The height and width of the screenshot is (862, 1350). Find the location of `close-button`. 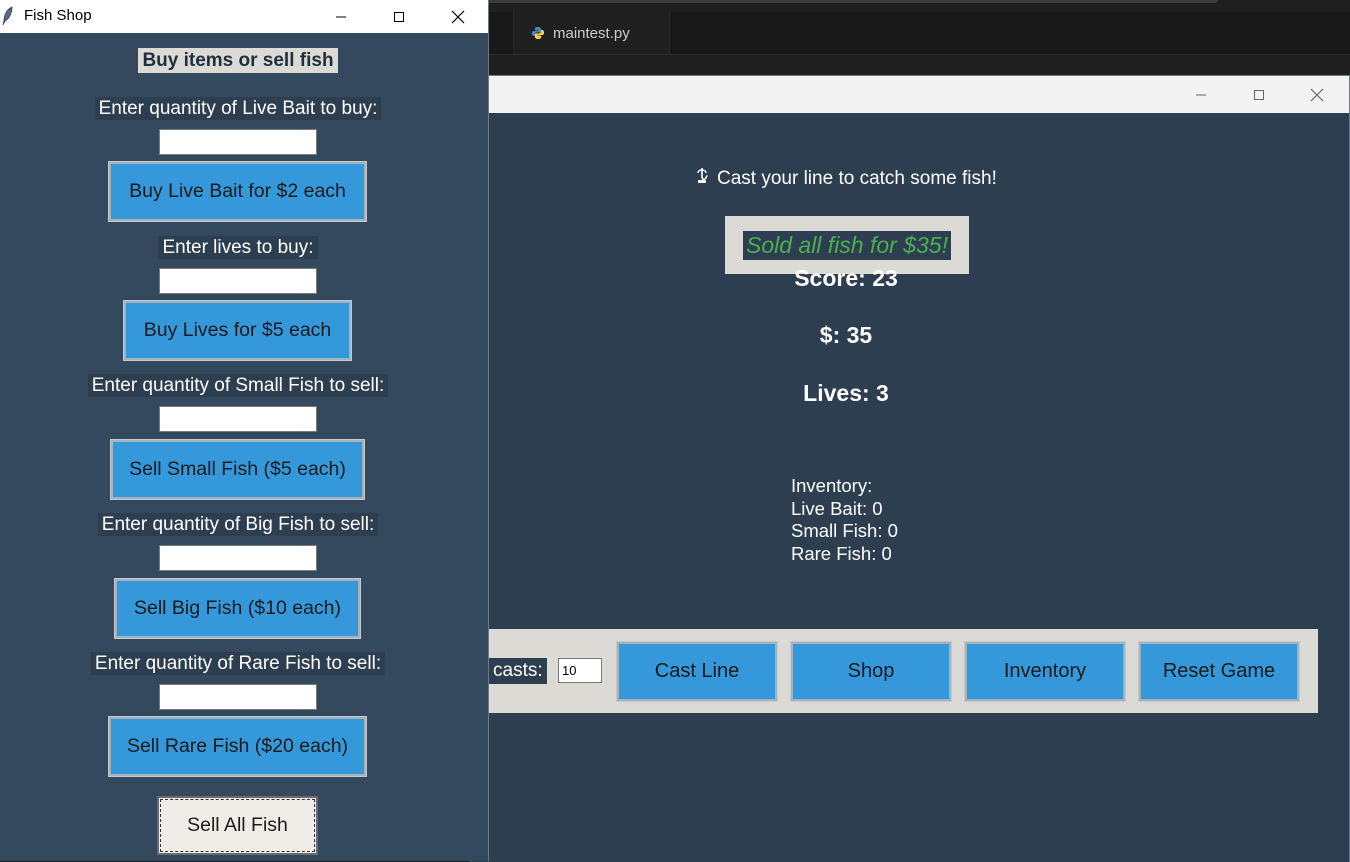

close-button is located at coordinates (1317, 94).